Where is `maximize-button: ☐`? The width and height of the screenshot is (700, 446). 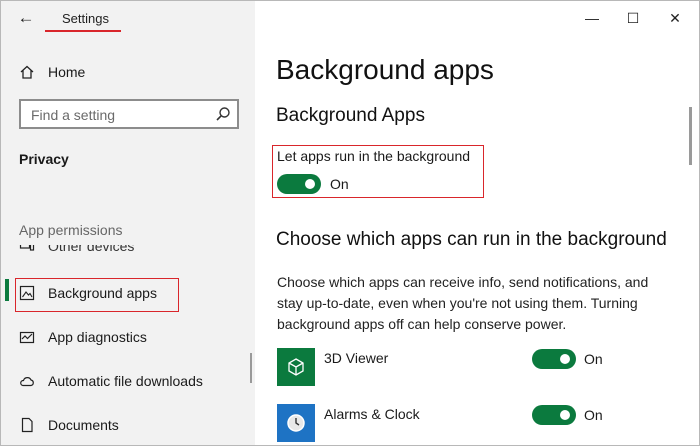 maximize-button: ☐ is located at coordinates (633, 18).